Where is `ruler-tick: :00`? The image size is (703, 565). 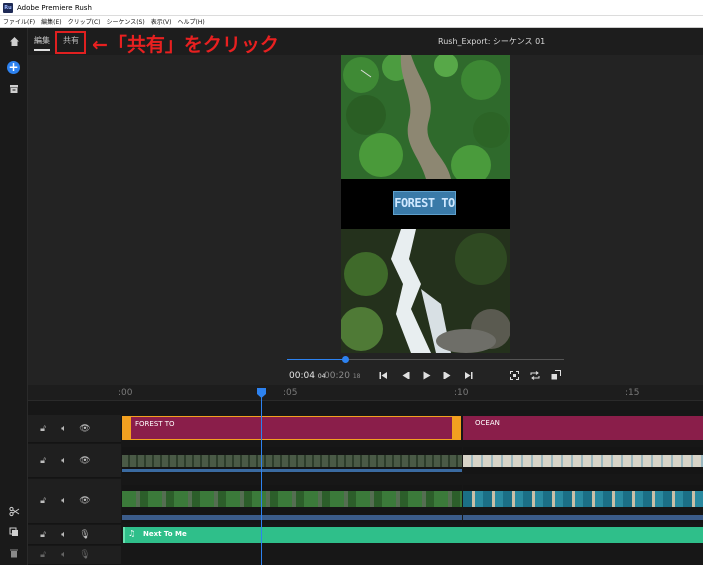 ruler-tick: :00 is located at coordinates (125, 393).